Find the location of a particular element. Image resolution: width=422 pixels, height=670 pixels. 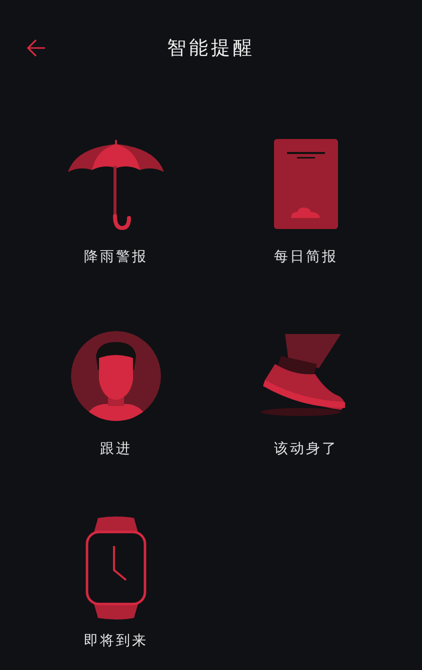

report-icon is located at coordinates (306, 184).